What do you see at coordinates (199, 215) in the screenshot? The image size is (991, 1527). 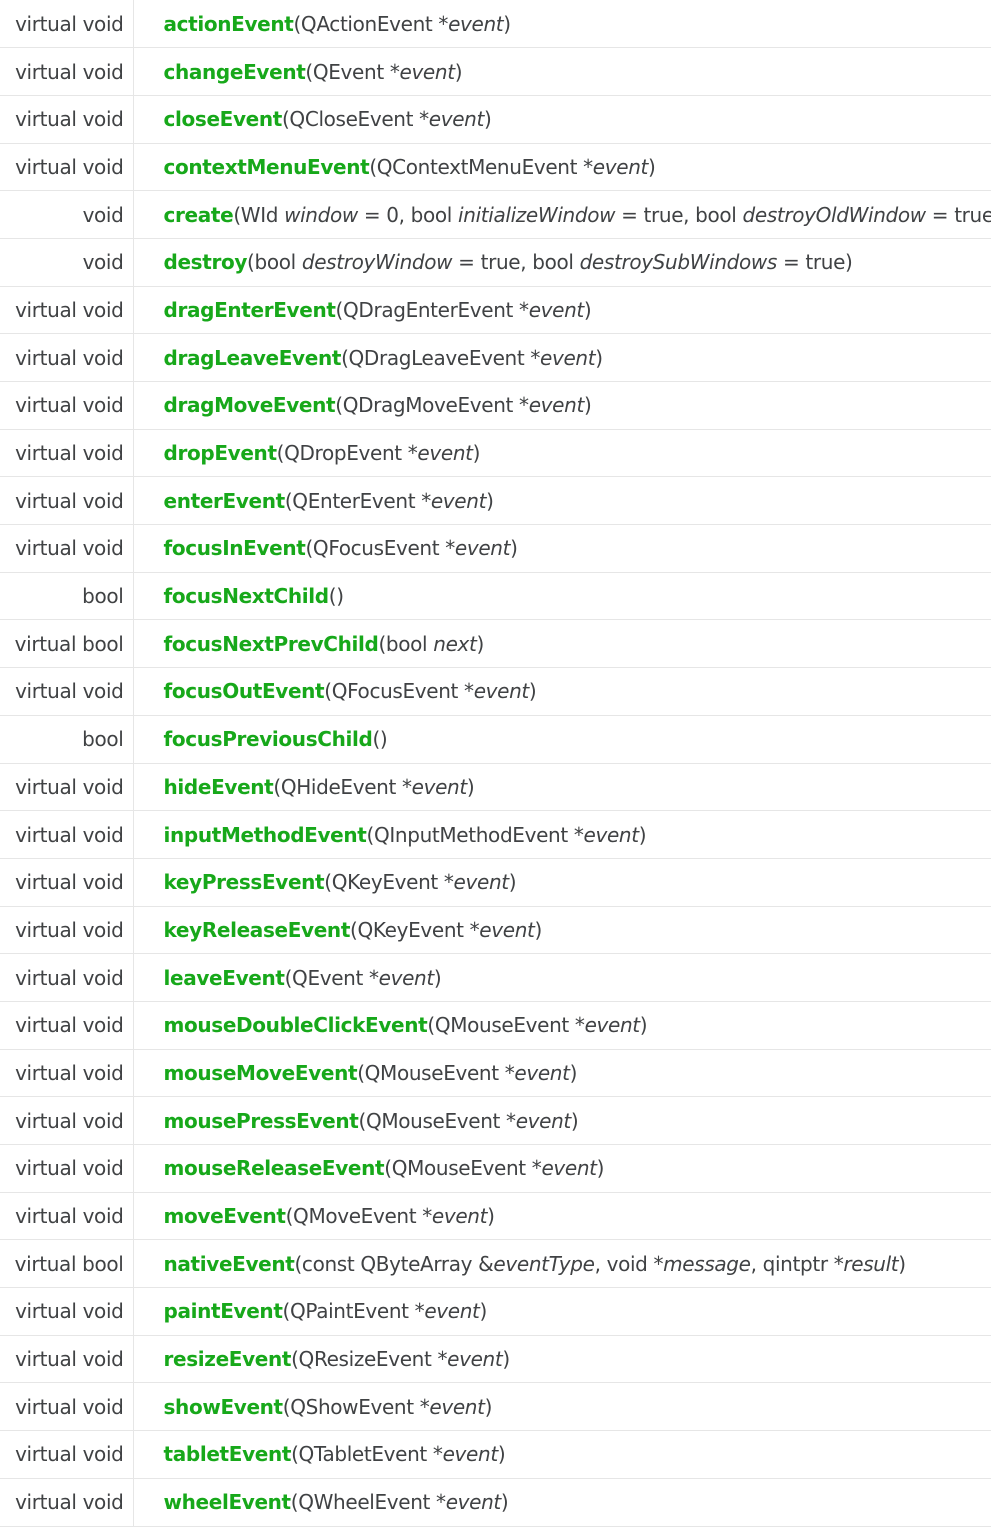 I see `function-name-link: create` at bounding box center [199, 215].